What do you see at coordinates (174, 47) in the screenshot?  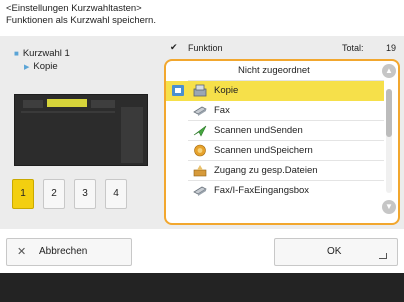 I see `checkmark-icon: ✔` at bounding box center [174, 47].